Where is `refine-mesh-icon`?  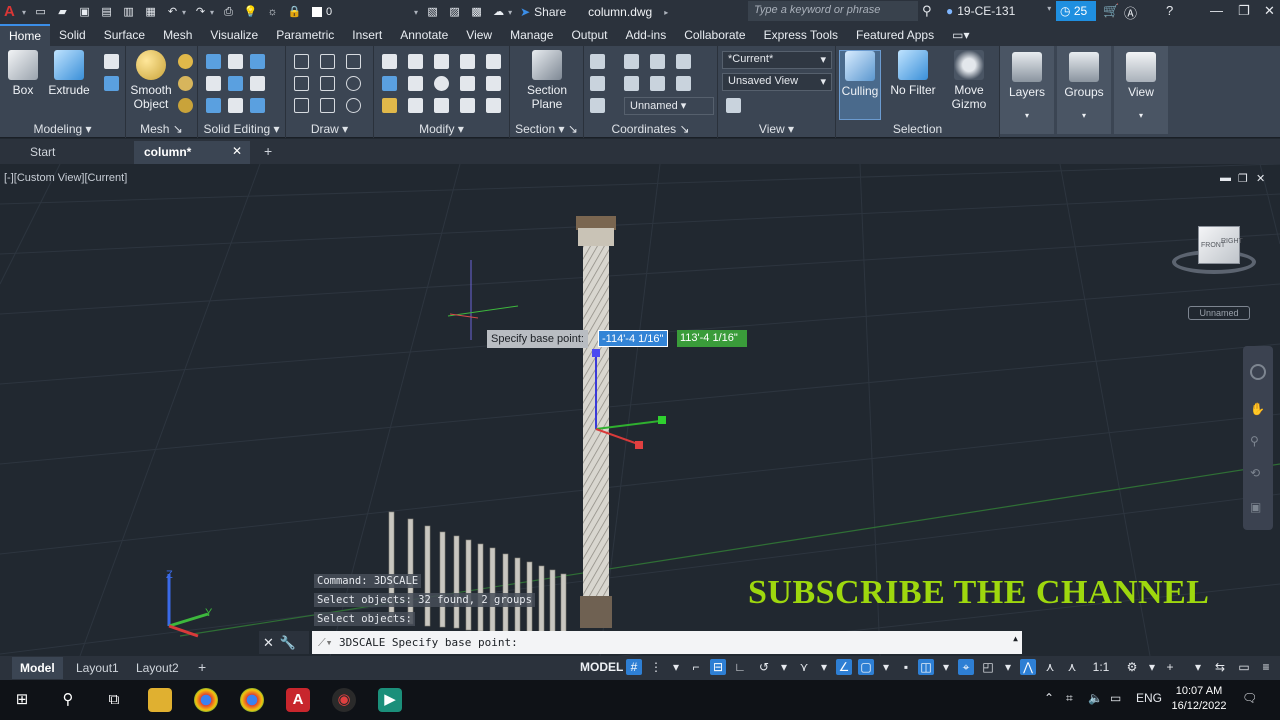
refine-mesh-icon is located at coordinates (185, 105).